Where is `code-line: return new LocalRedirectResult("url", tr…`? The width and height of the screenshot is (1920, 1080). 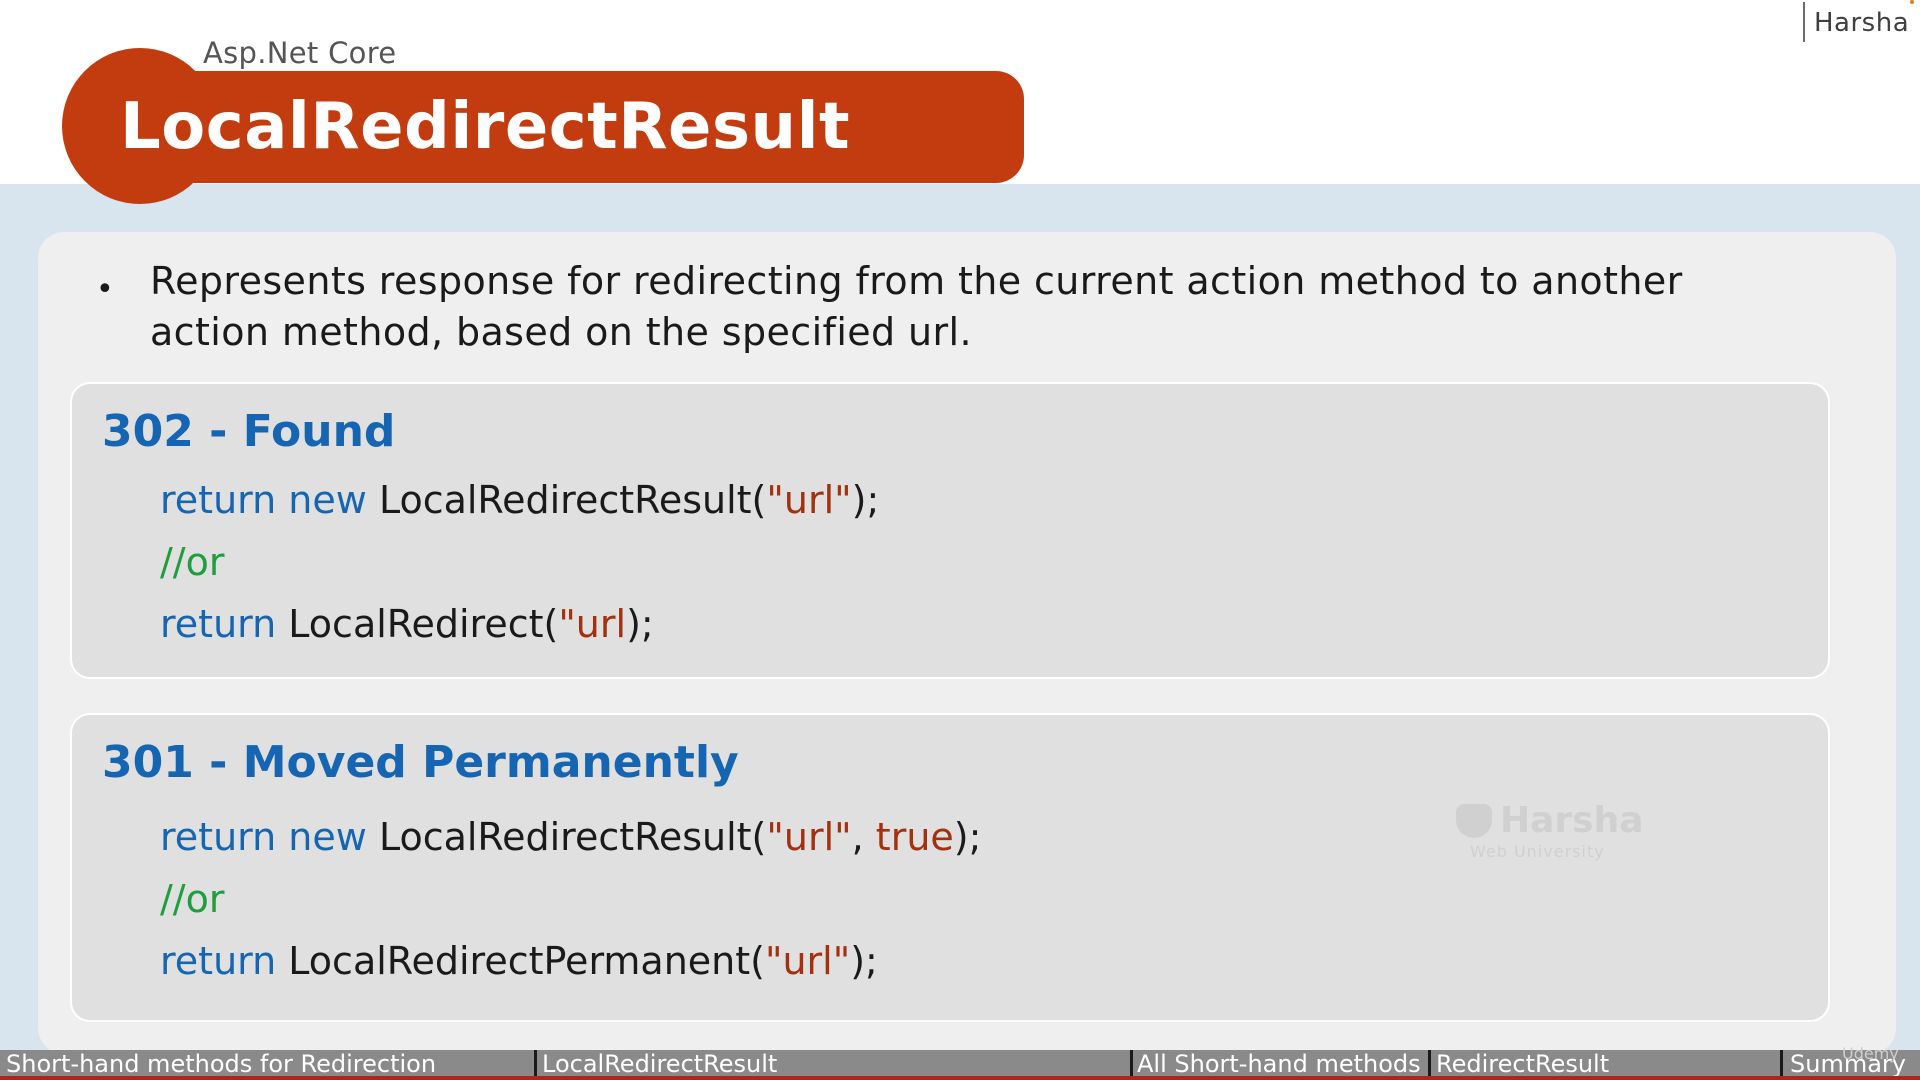 code-line: return new LocalRedirectResult("url", tr… is located at coordinates (570, 837).